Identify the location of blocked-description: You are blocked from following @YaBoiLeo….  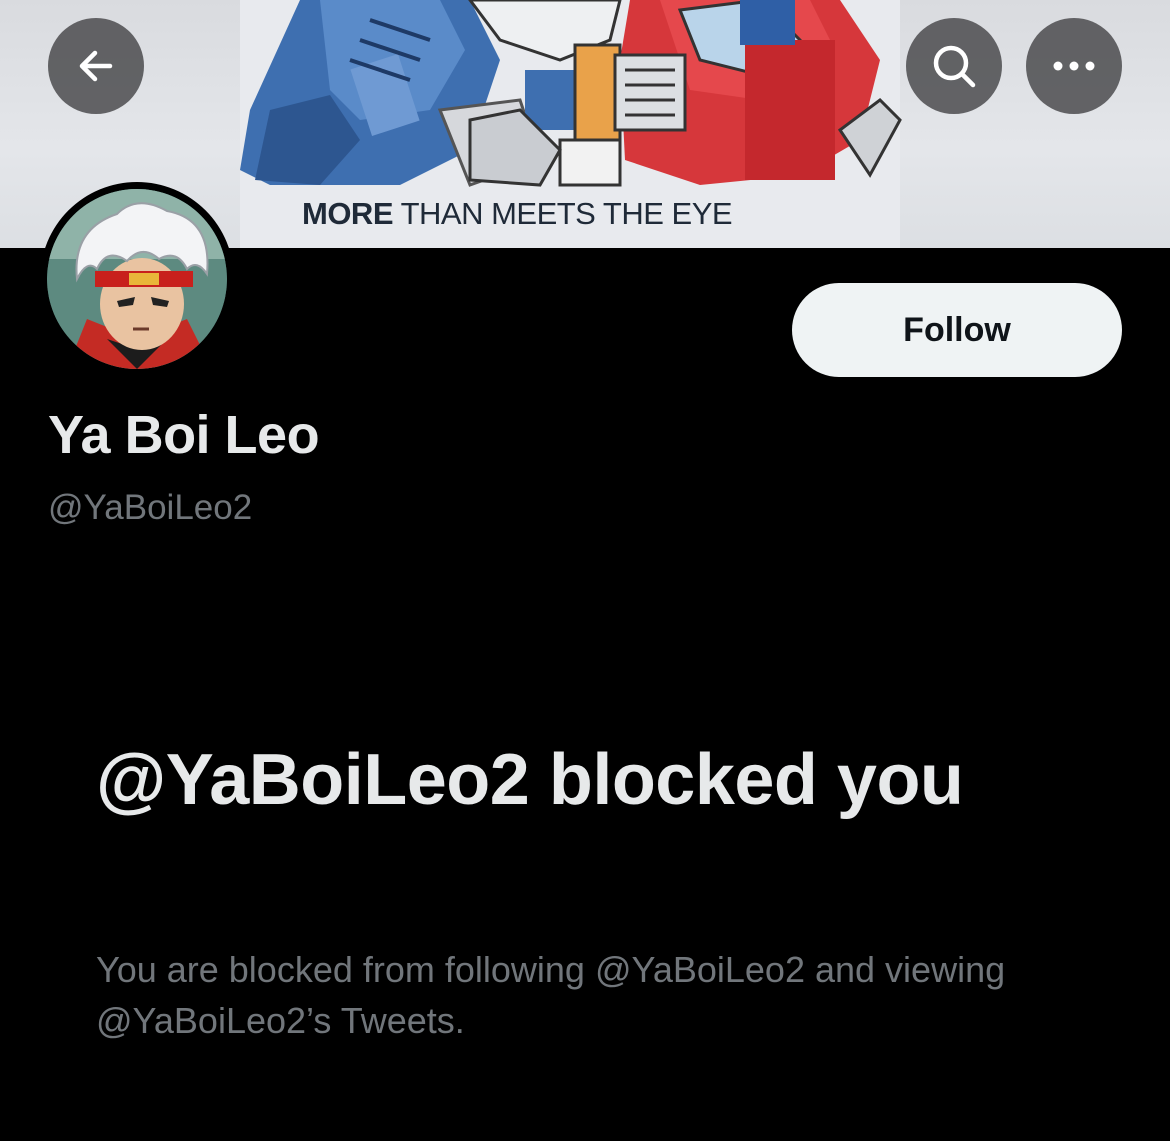
(551, 995).